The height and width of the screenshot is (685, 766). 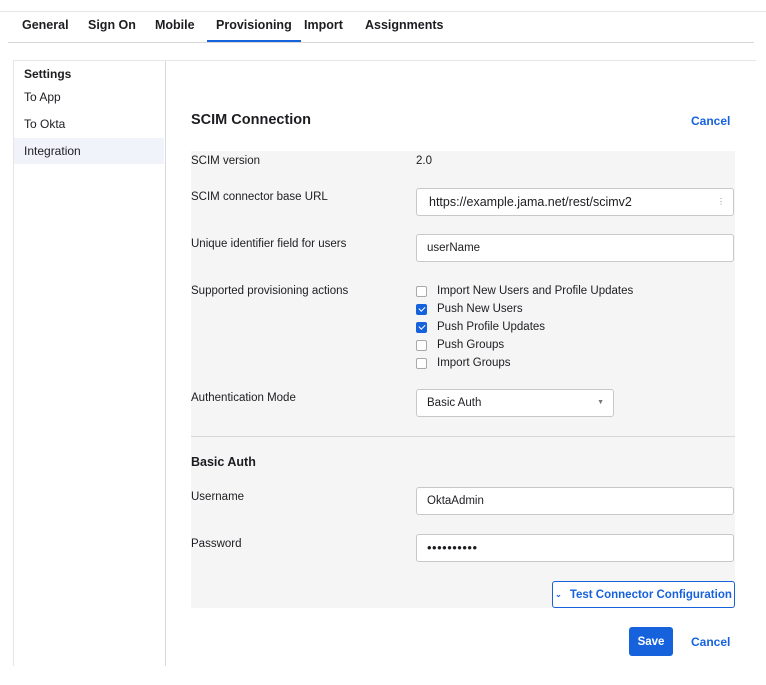 What do you see at coordinates (452, 547) in the screenshot?
I see `password-value: ••••••••••` at bounding box center [452, 547].